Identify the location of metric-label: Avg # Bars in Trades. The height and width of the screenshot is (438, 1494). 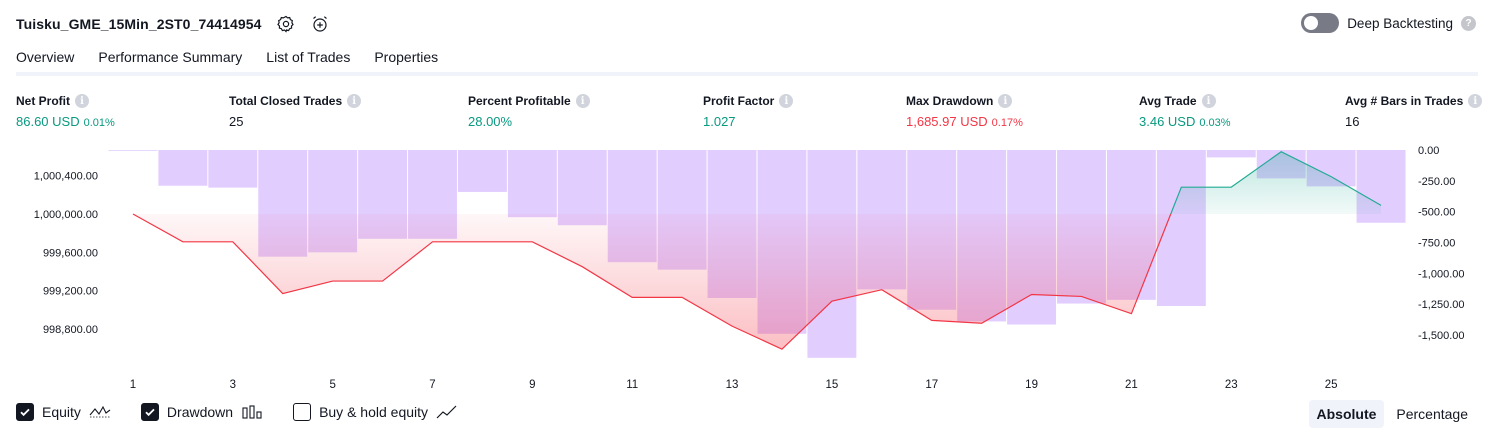
(1404, 101).